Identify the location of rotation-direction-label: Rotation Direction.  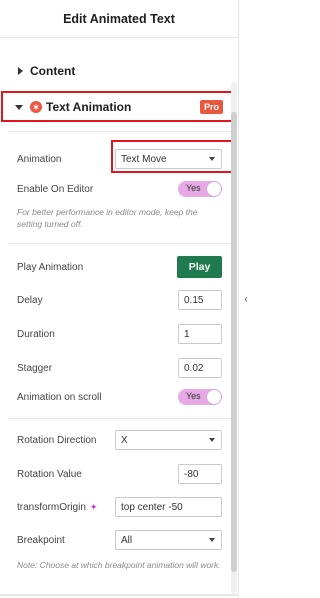
(57, 440).